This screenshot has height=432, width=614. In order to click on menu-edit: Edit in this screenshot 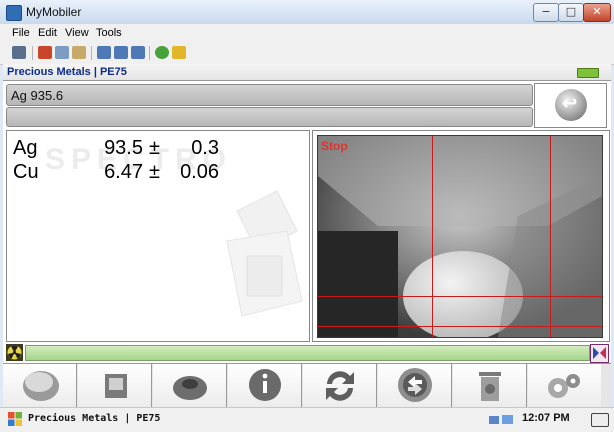, I will do `click(47, 33)`.